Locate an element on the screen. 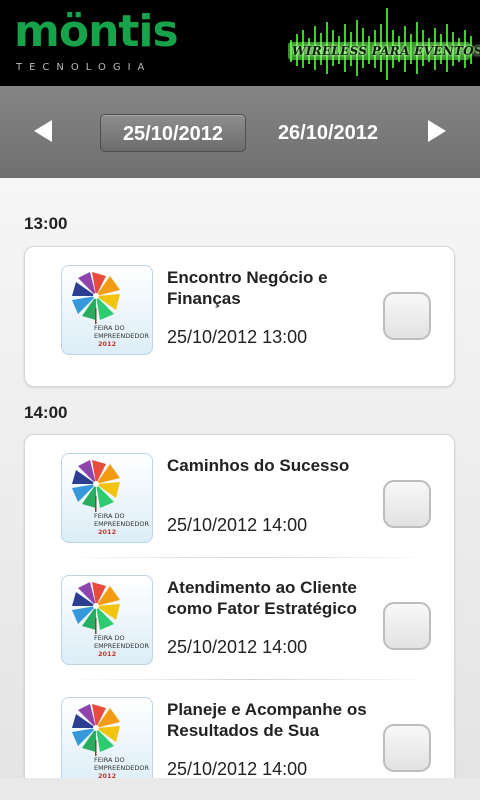 Image resolution: width=480 pixels, height=800 pixels. logo-subtitle: TECNOLOGIA is located at coordinates (84, 67).